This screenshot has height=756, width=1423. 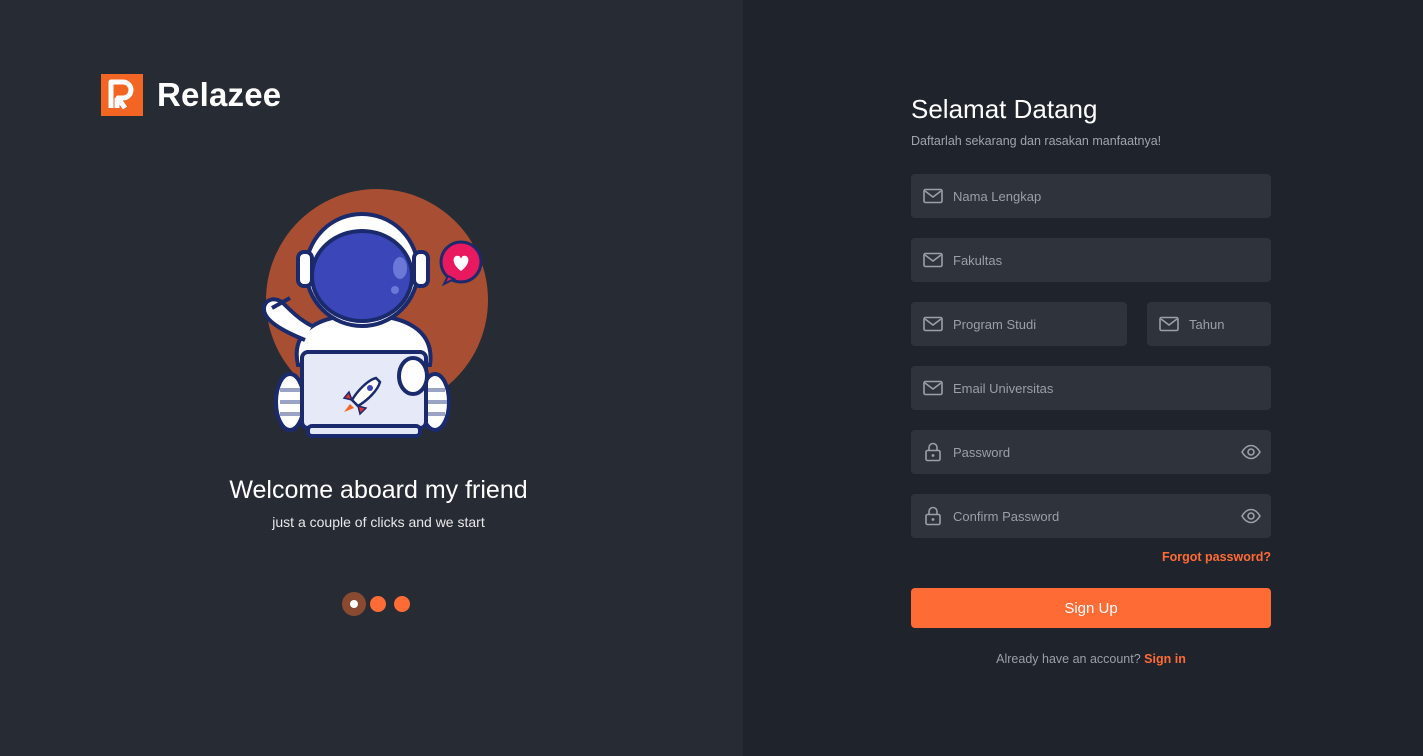 I want to click on study-program-field: Program Studi, so click(x=1019, y=324).